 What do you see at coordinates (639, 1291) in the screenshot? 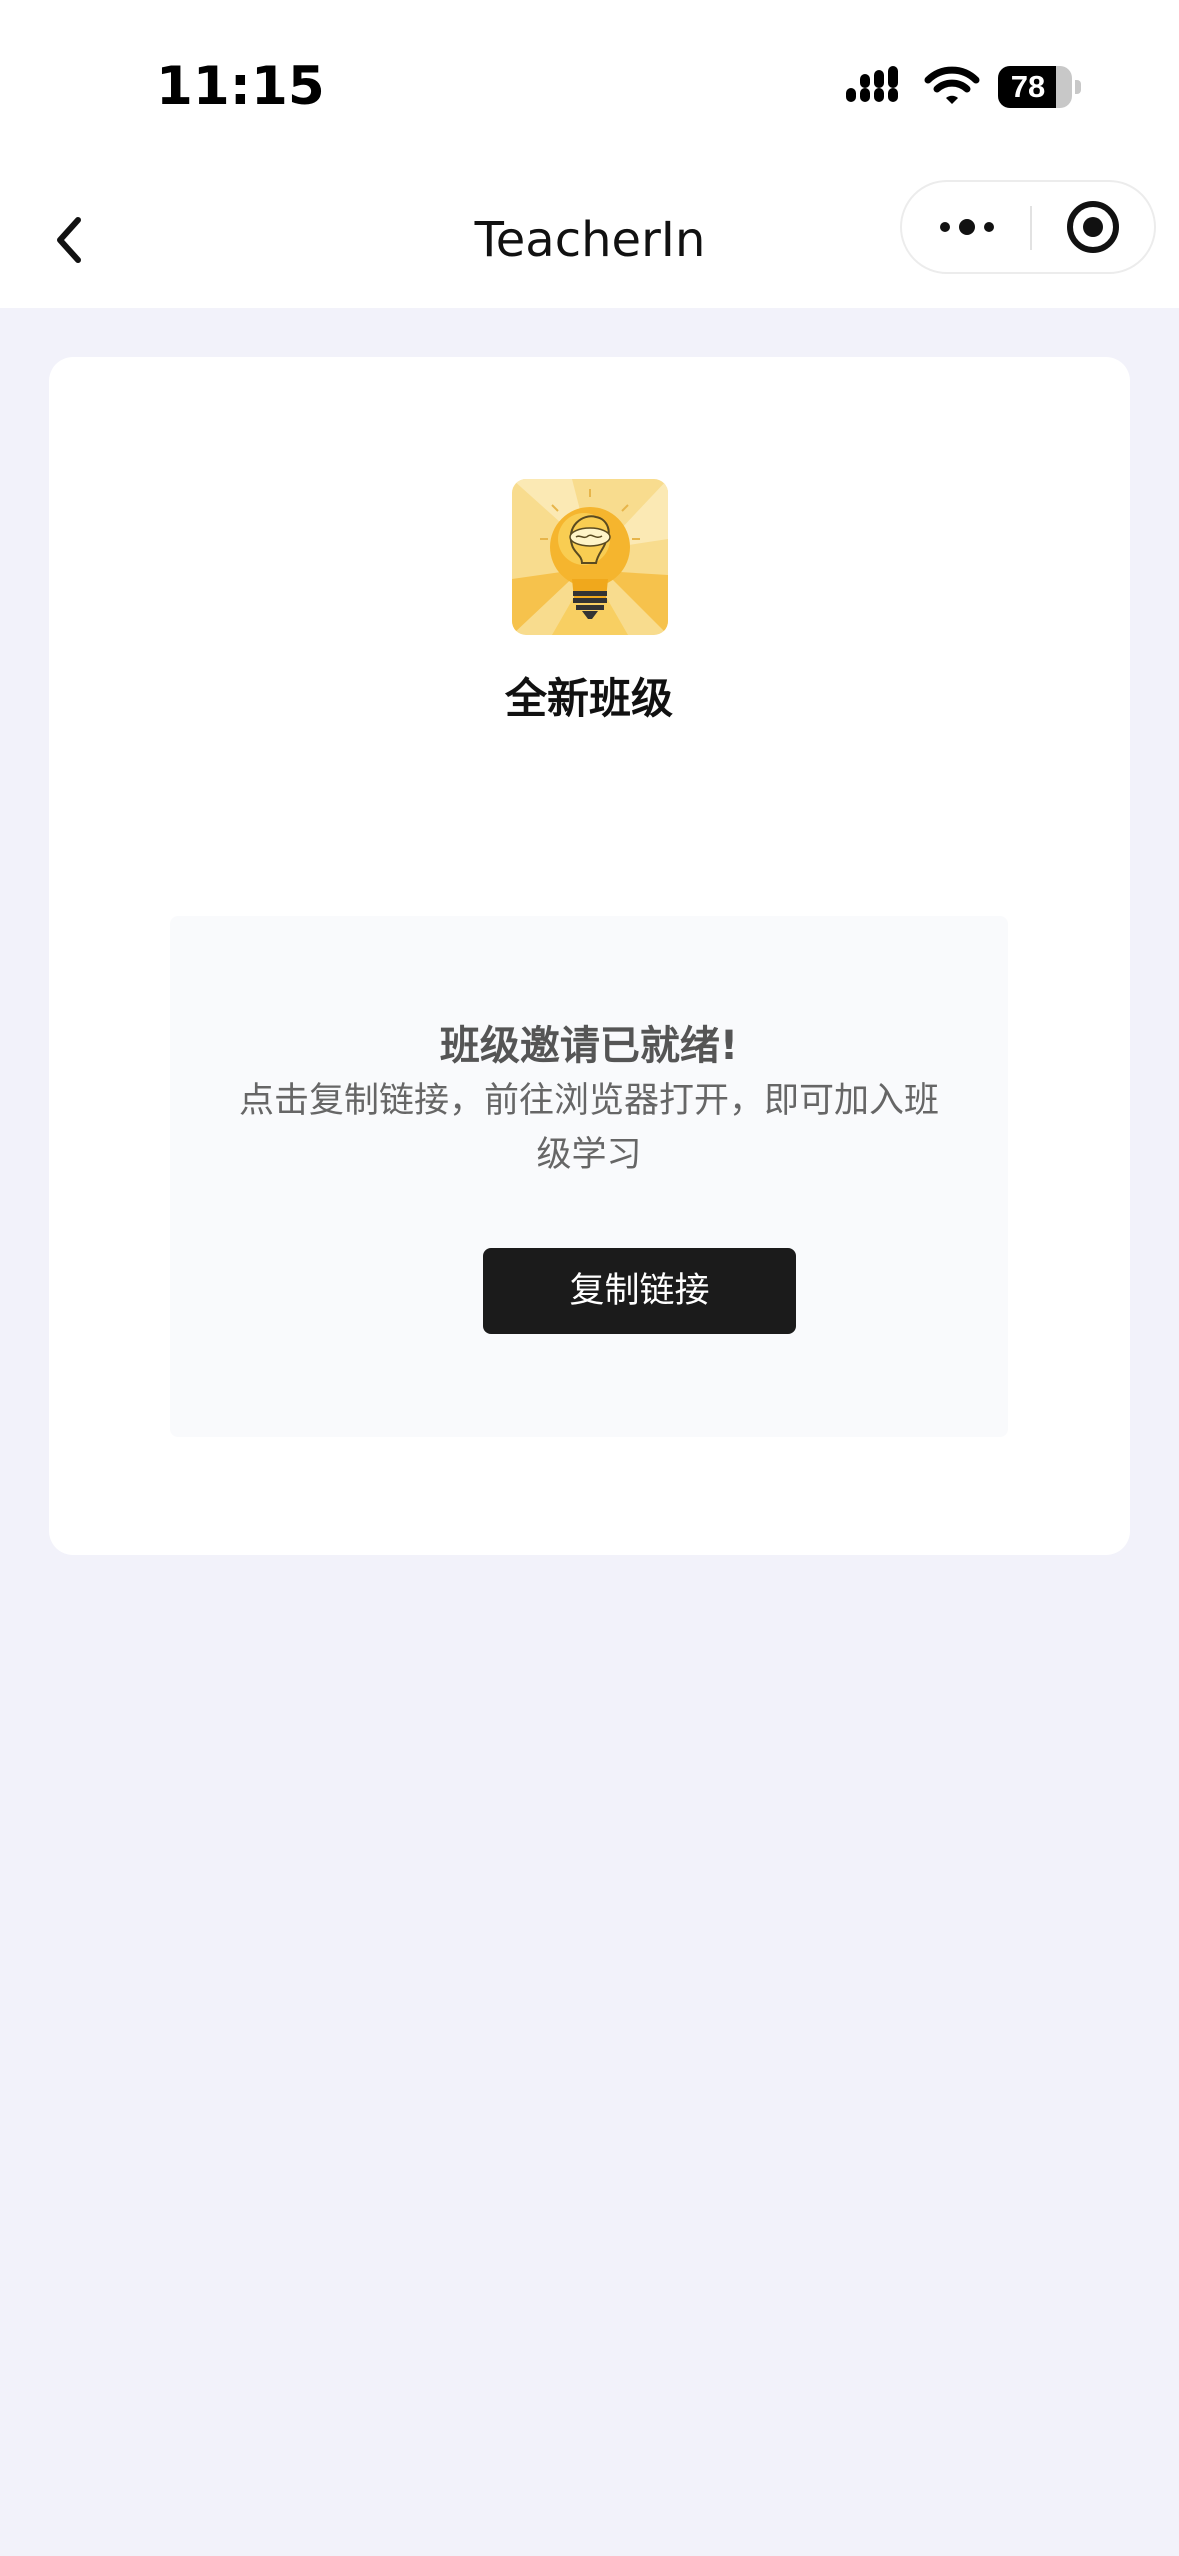
I see `copy-link-button: 复制链接` at bounding box center [639, 1291].